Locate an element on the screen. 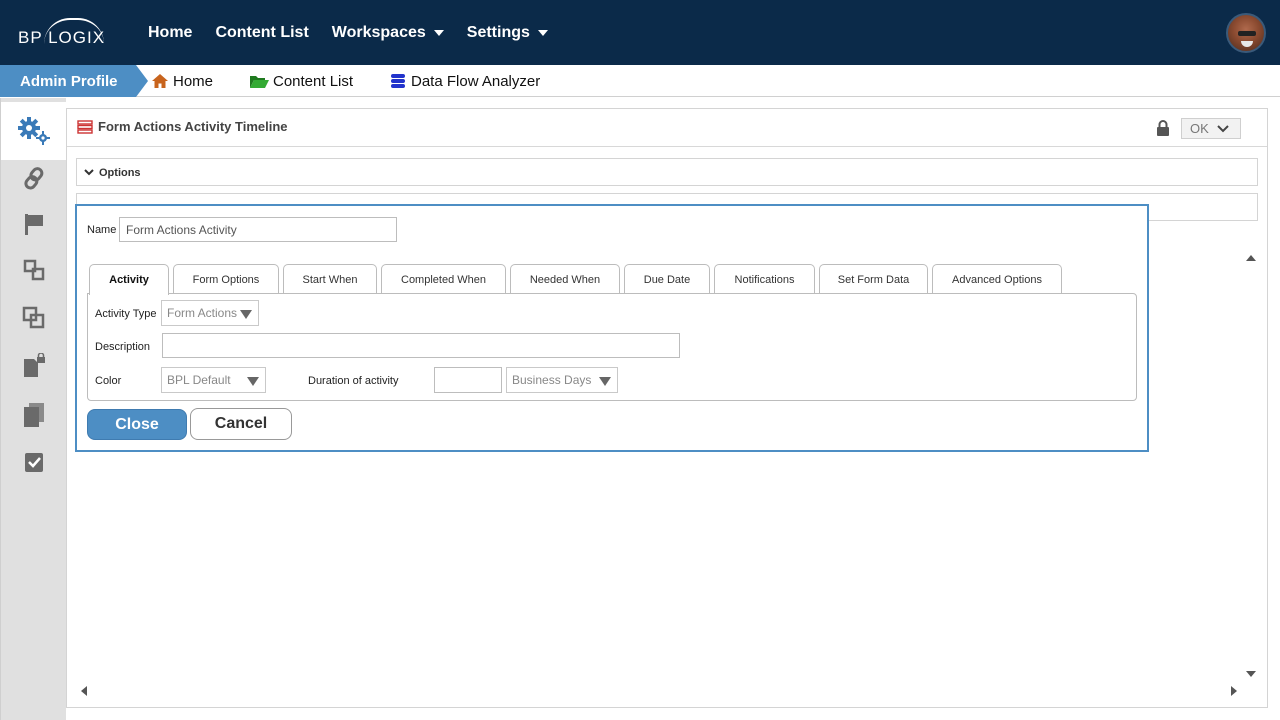  activity-type-select: Form Actions is located at coordinates (210, 313).